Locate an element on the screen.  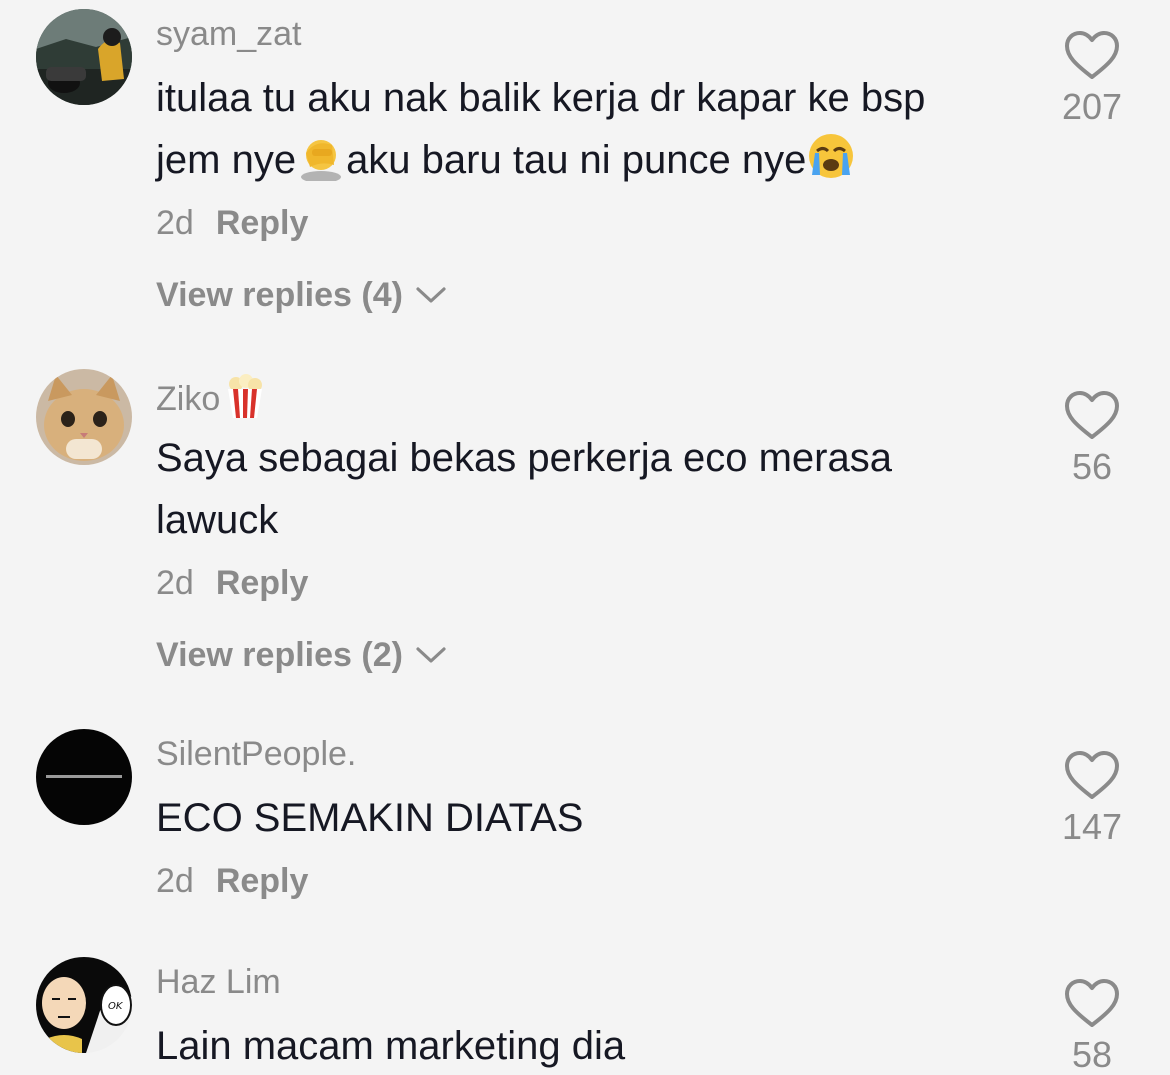
username-text: Ziko is located at coordinates (188, 399).